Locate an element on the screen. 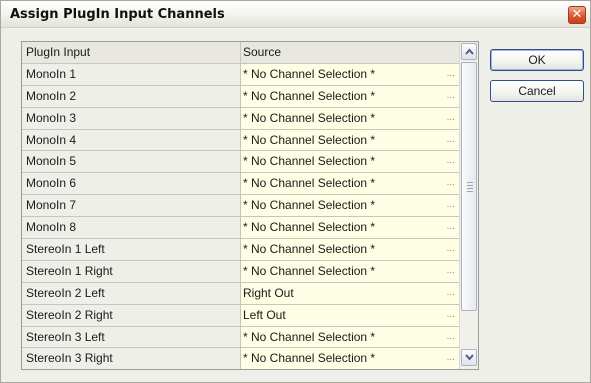  plugin-input-cell: StereoIn 1 Right is located at coordinates (131, 271).